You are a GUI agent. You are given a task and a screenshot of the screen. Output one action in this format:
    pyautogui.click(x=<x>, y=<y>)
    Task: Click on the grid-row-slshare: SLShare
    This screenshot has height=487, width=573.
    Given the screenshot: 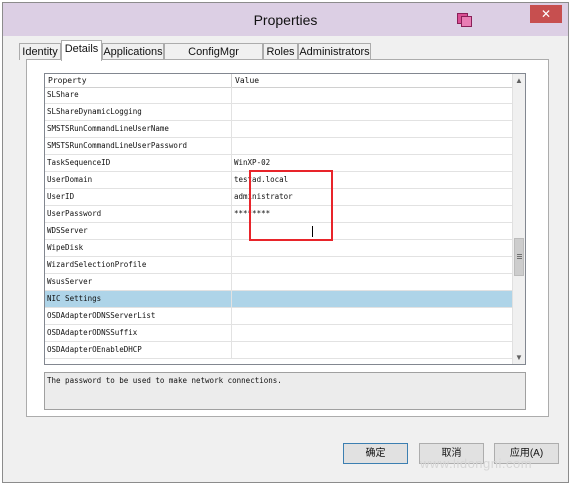 What is the action you would take?
    pyautogui.click(x=278, y=95)
    